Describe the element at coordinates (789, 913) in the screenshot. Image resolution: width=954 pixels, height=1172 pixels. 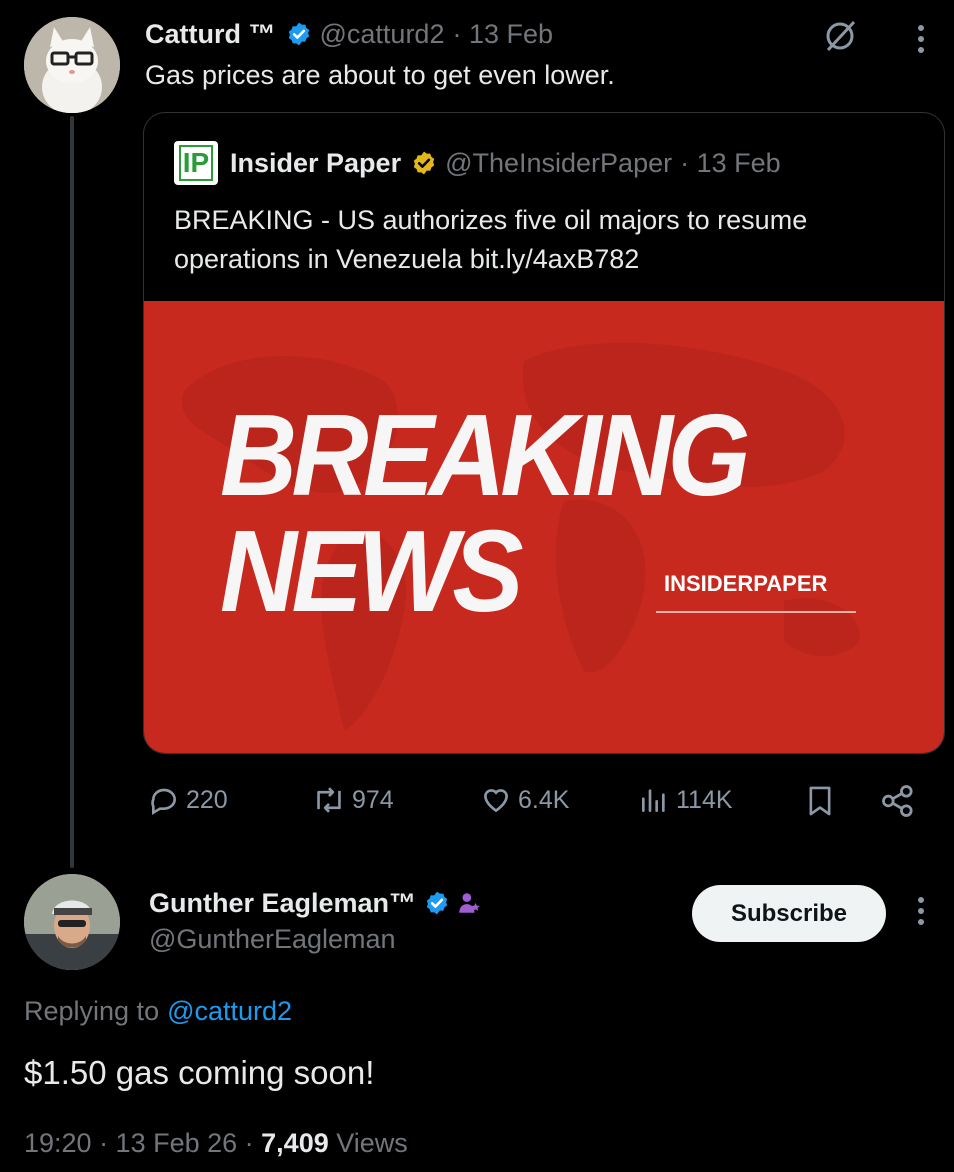
I see `subscribe-button: Subscribe` at that location.